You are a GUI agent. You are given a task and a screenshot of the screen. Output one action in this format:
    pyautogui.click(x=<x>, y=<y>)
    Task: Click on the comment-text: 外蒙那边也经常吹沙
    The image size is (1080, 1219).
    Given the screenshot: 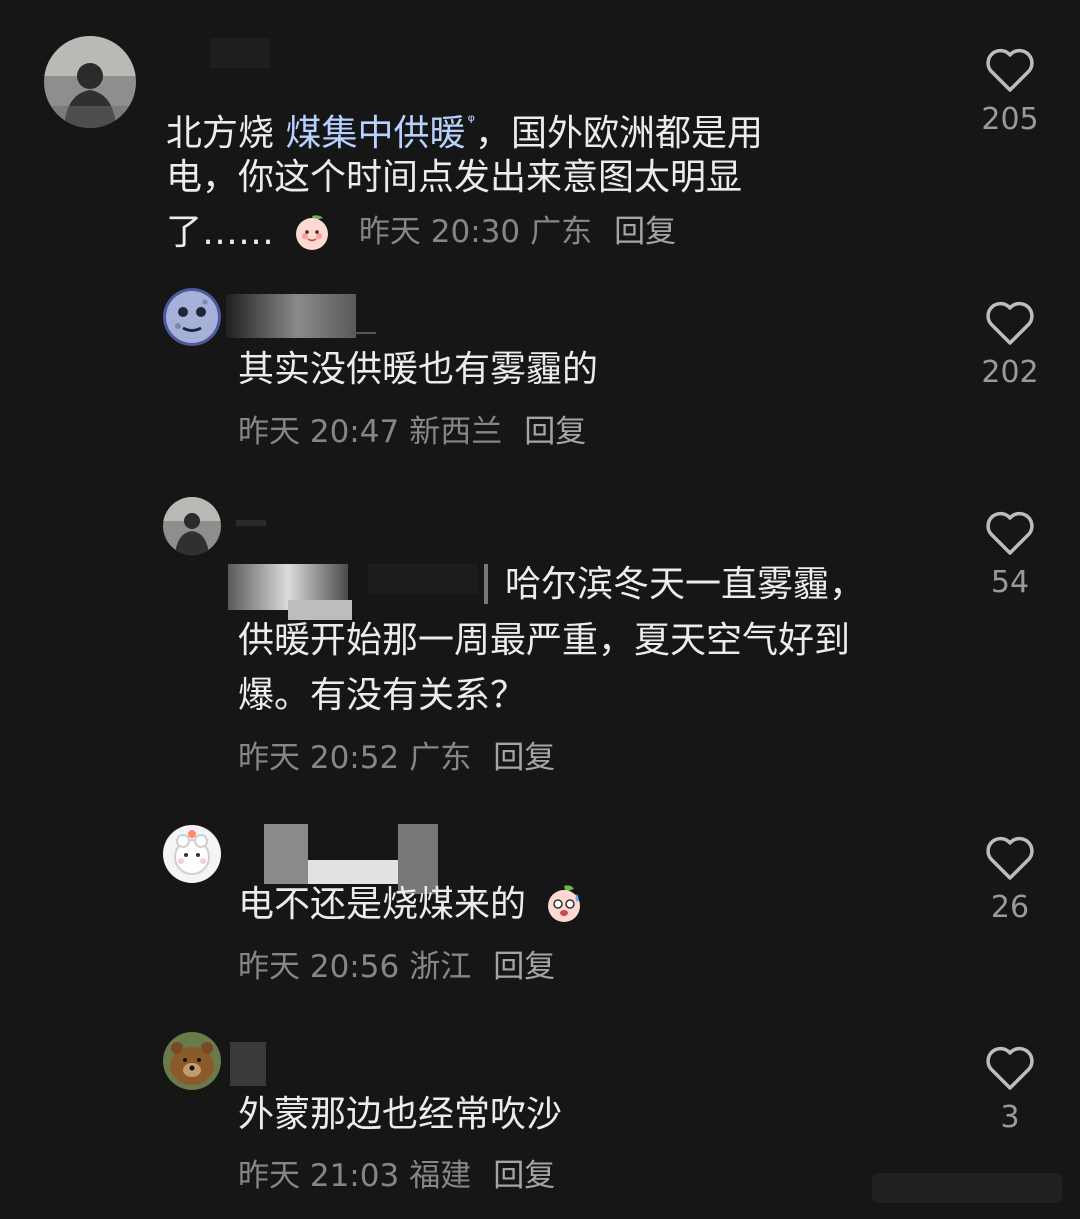 What is the action you would take?
    pyautogui.click(x=400, y=1114)
    